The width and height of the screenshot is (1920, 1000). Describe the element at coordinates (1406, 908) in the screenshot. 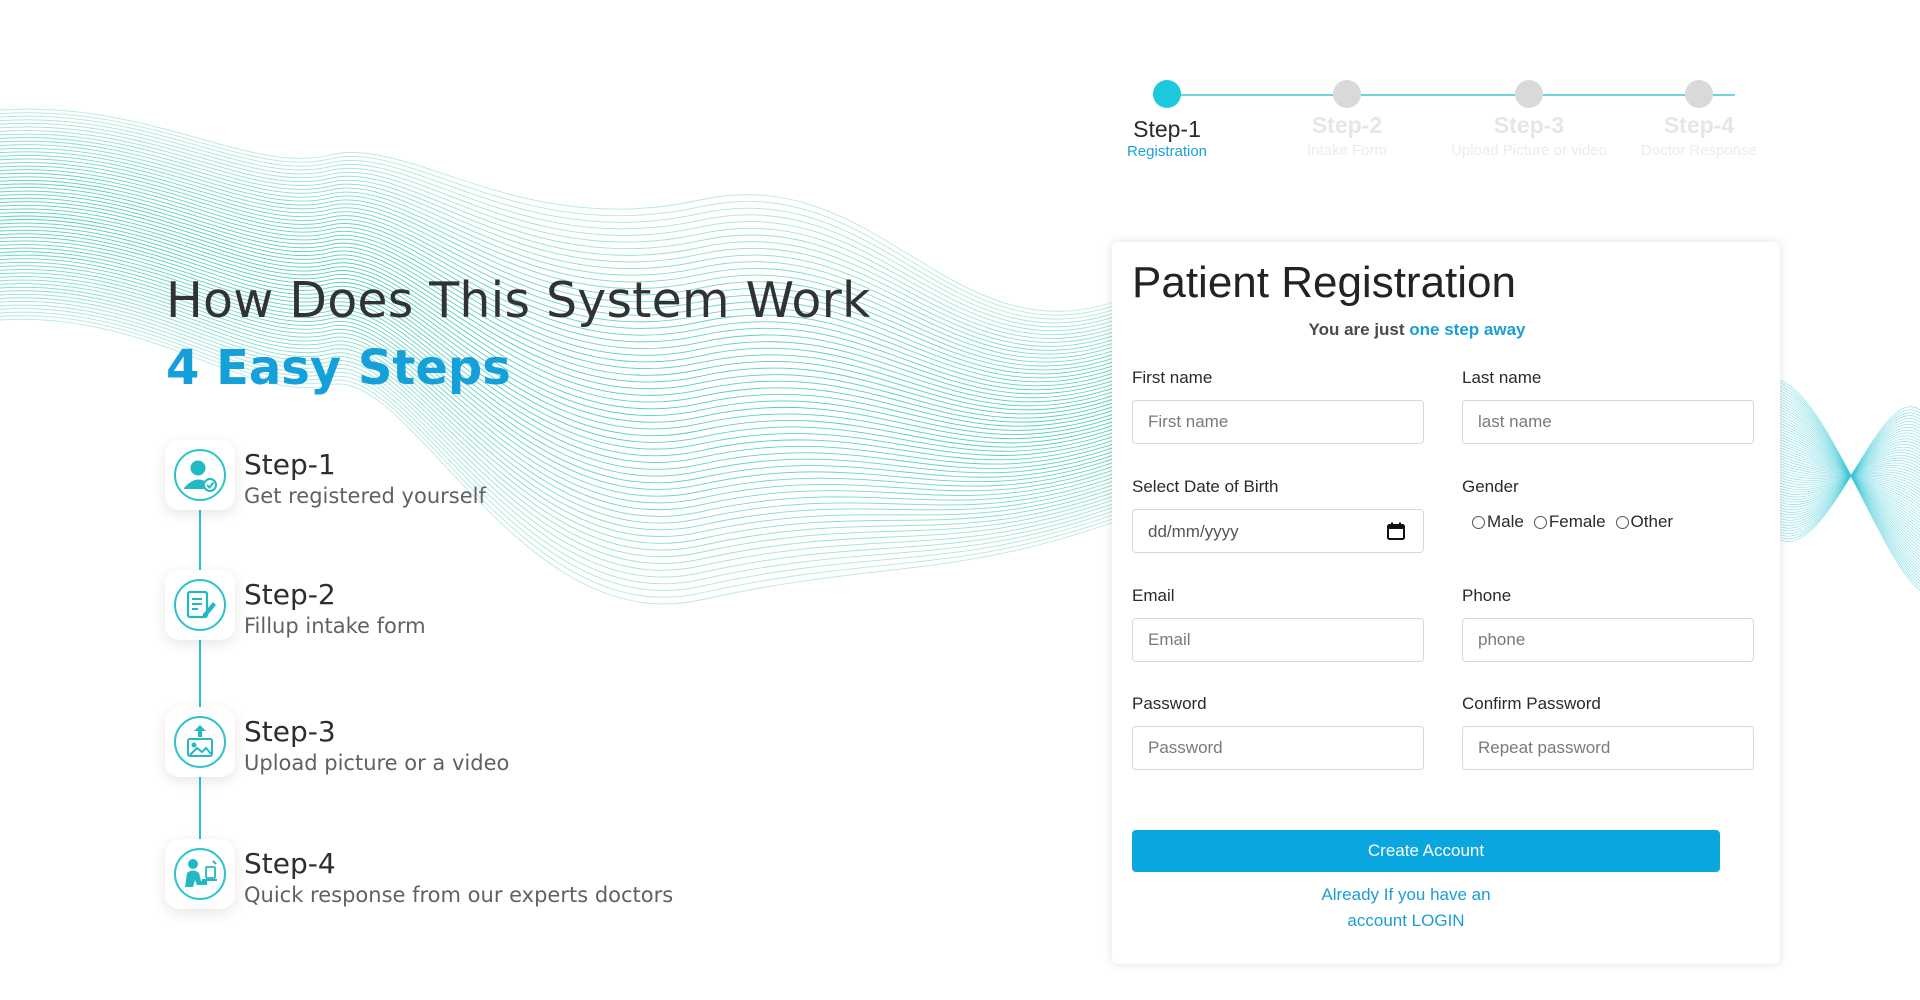

I see `login-link: Already If you have an account LOGIN` at that location.